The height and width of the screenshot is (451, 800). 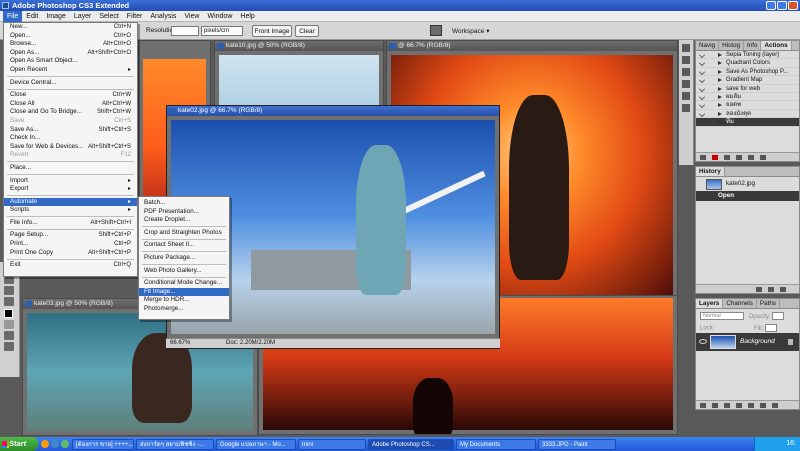 I want to click on file-menu-item-new: New... Ctrl+N, so click(x=70, y=27).